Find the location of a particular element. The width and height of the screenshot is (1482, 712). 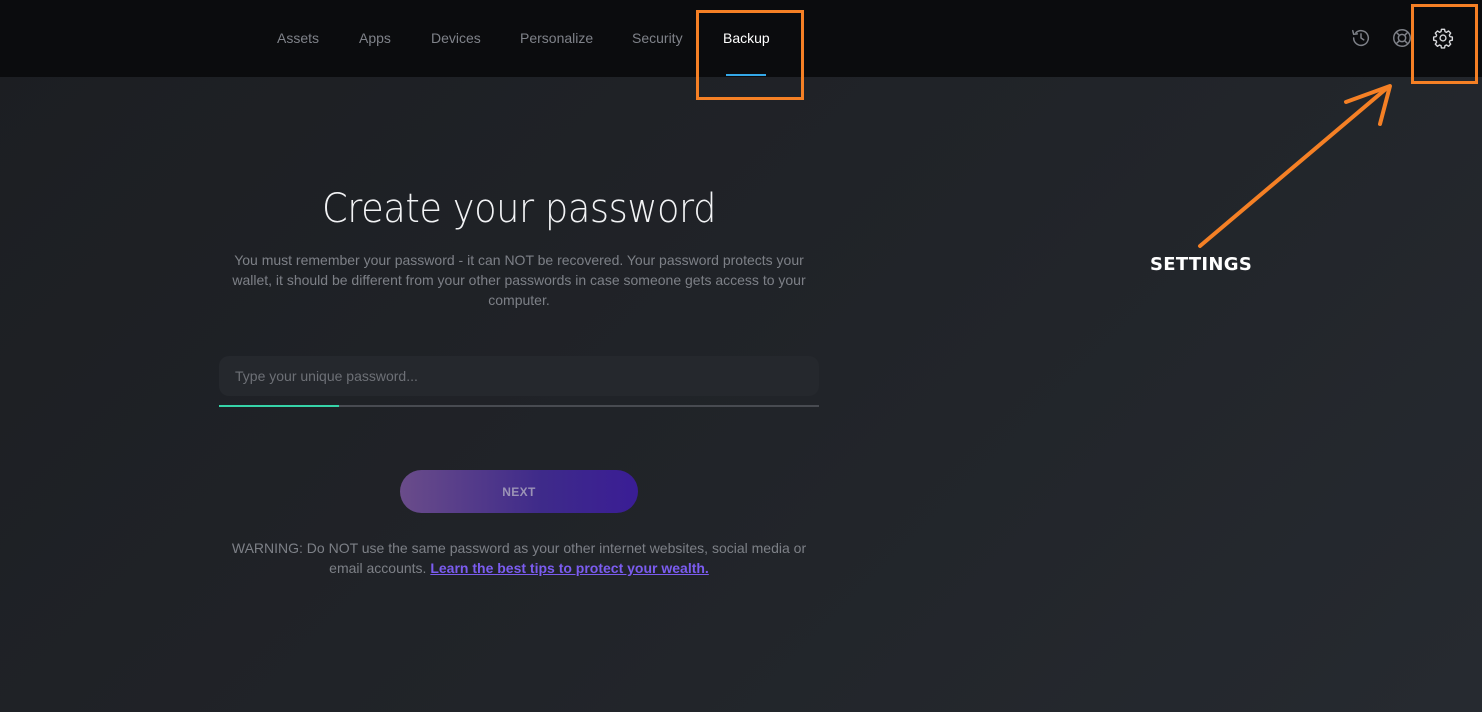

tab-apps: Apps is located at coordinates (375, 38).